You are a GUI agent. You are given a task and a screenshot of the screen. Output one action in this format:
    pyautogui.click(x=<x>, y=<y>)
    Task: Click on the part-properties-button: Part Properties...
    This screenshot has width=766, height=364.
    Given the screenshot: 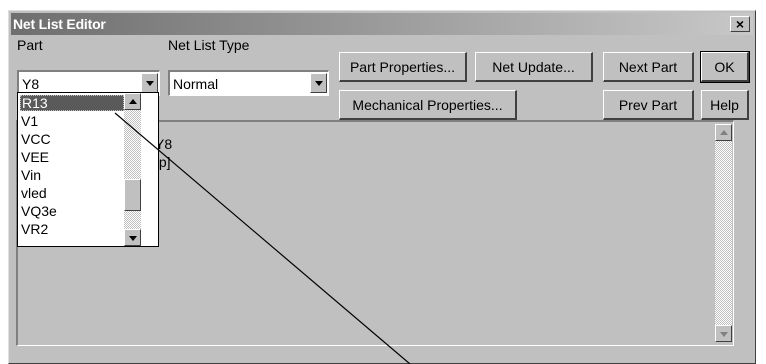 What is the action you would take?
    pyautogui.click(x=403, y=67)
    